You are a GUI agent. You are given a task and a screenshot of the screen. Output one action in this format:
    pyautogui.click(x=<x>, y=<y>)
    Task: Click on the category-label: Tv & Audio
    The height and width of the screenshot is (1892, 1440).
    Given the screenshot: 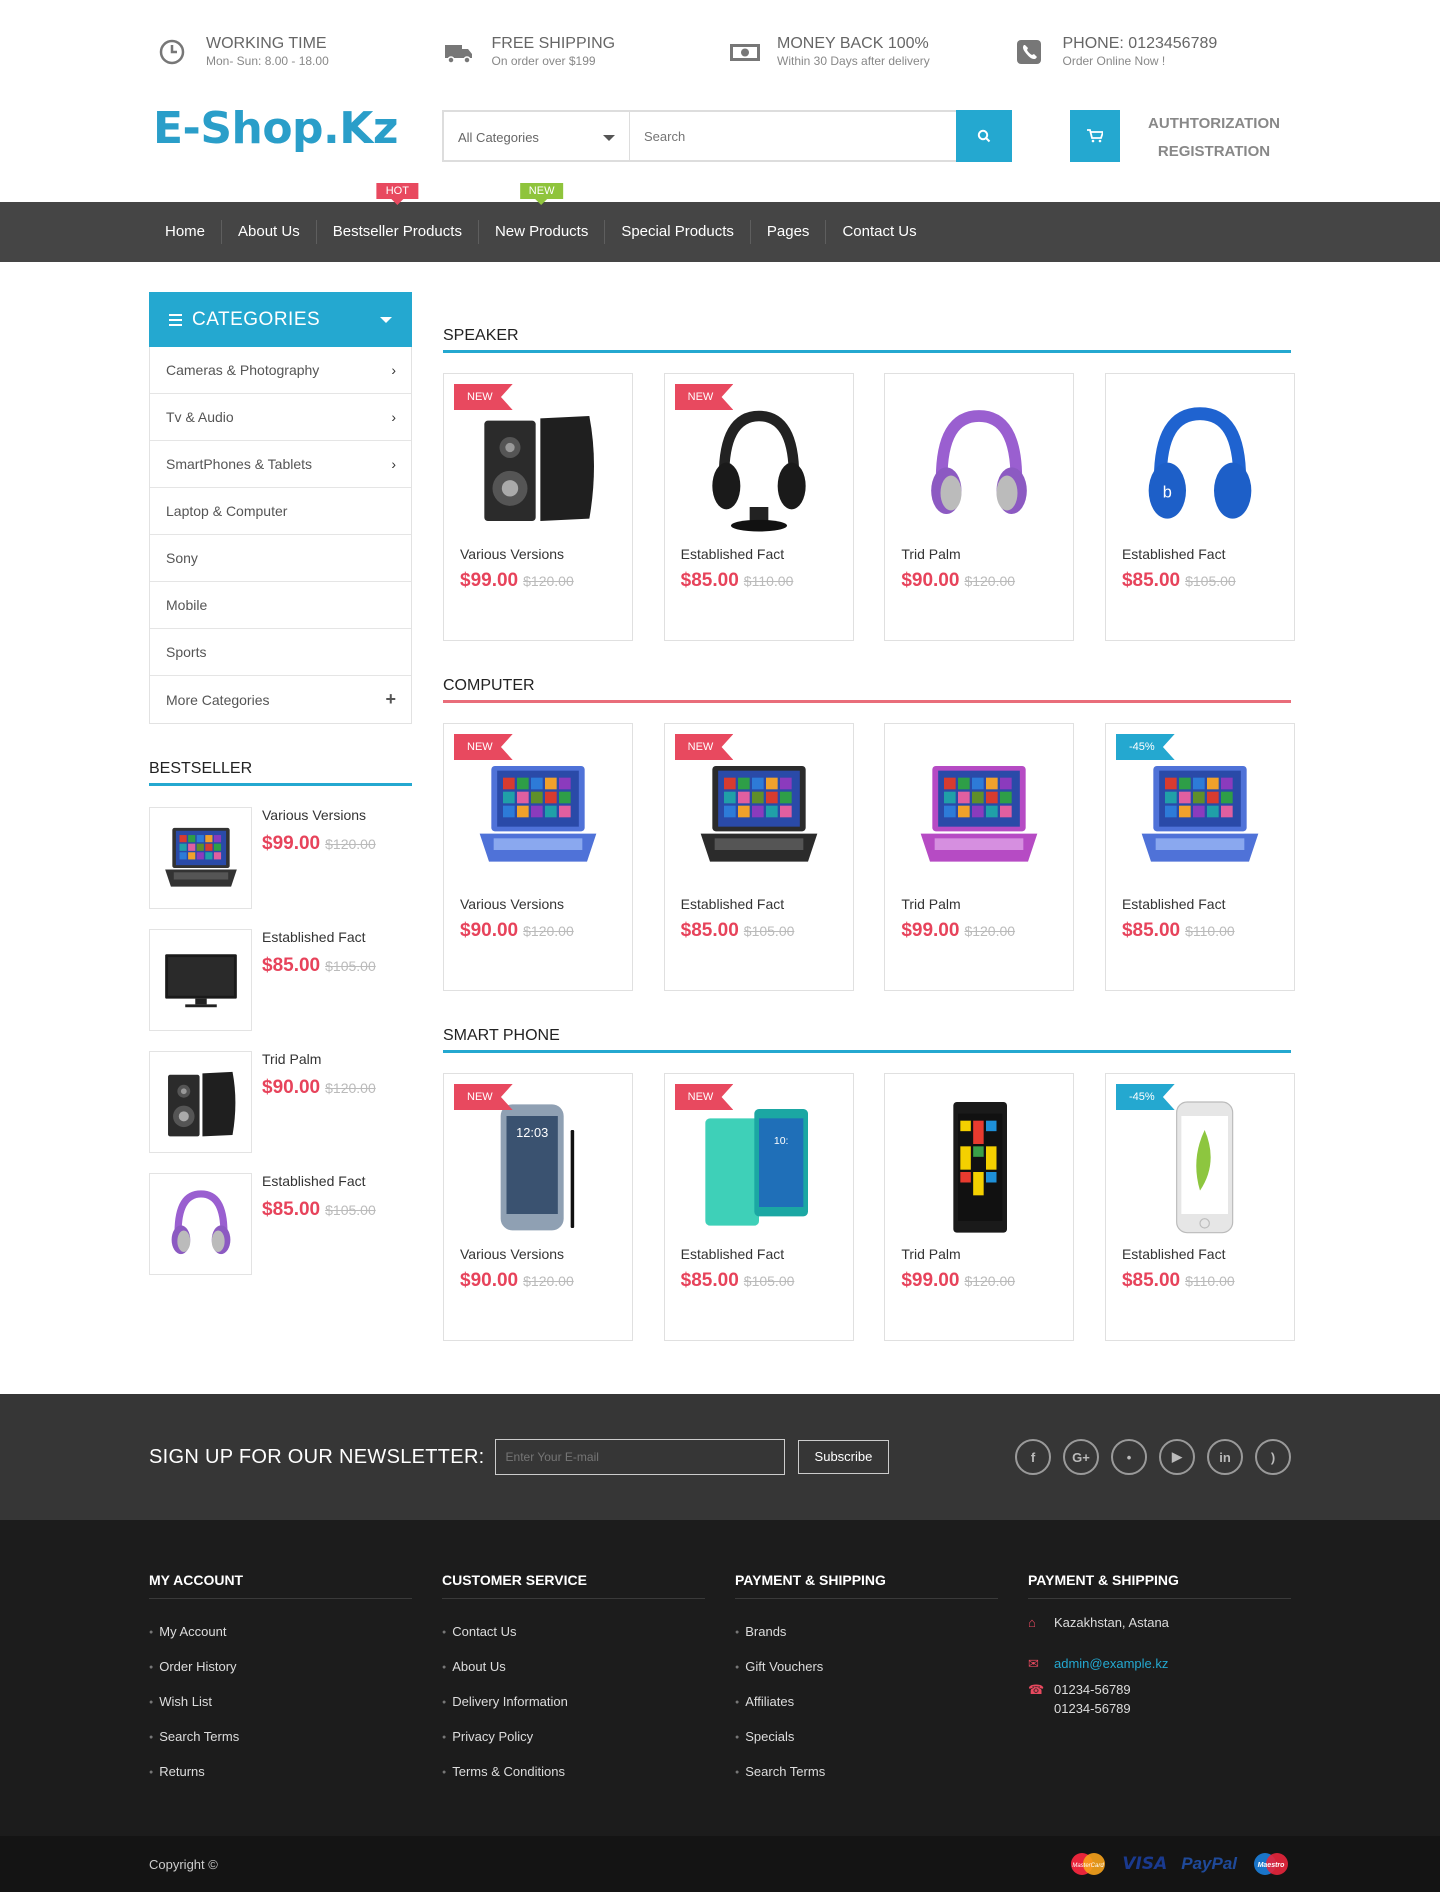 What is the action you would take?
    pyautogui.click(x=200, y=417)
    